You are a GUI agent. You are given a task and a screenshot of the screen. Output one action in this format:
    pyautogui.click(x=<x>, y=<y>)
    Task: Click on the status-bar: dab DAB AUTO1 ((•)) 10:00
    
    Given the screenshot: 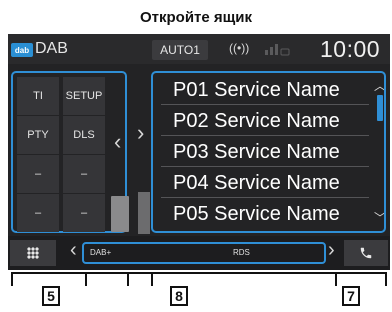 What is the action you would take?
    pyautogui.click(x=199, y=49)
    